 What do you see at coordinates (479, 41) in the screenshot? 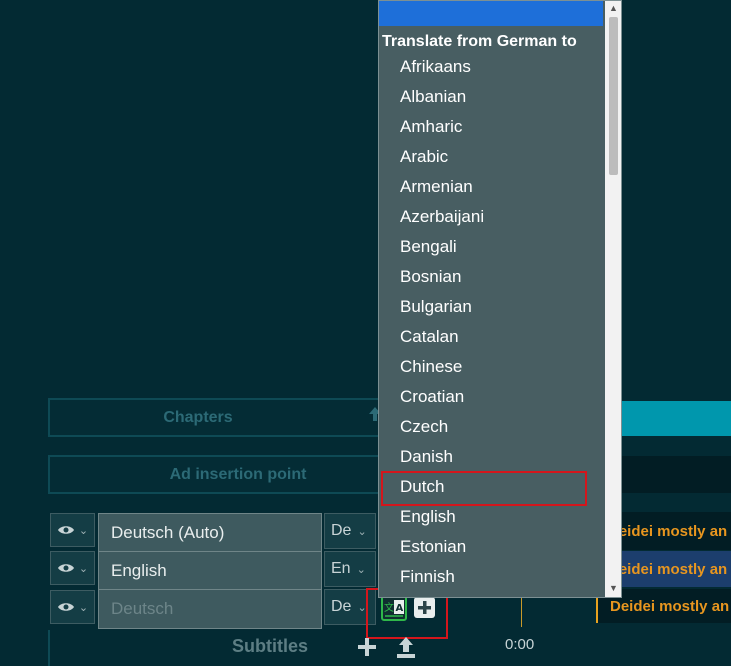
I see `dropdown-header: Translate from German to` at bounding box center [479, 41].